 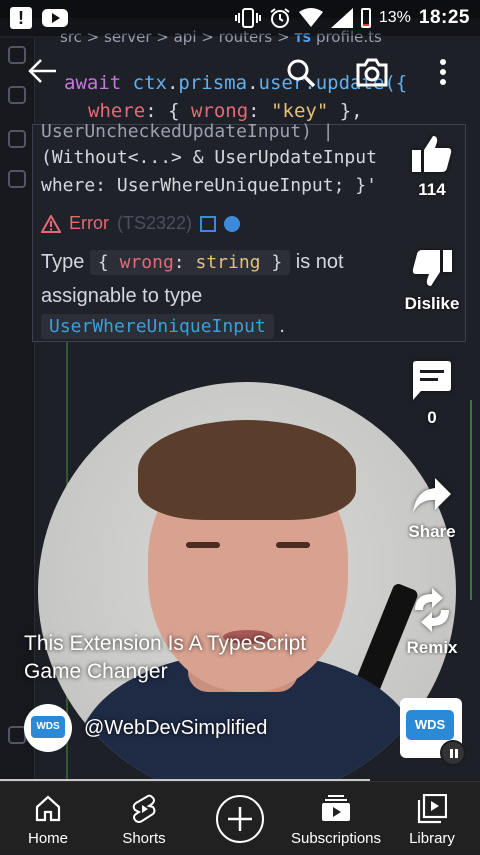 I want to click on wds-logo: WDS, so click(x=48, y=727).